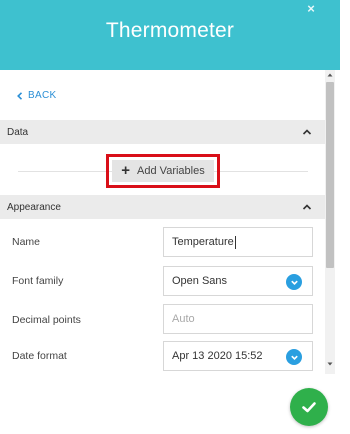  What do you see at coordinates (203, 242) in the screenshot?
I see `name-value: Temperature` at bounding box center [203, 242].